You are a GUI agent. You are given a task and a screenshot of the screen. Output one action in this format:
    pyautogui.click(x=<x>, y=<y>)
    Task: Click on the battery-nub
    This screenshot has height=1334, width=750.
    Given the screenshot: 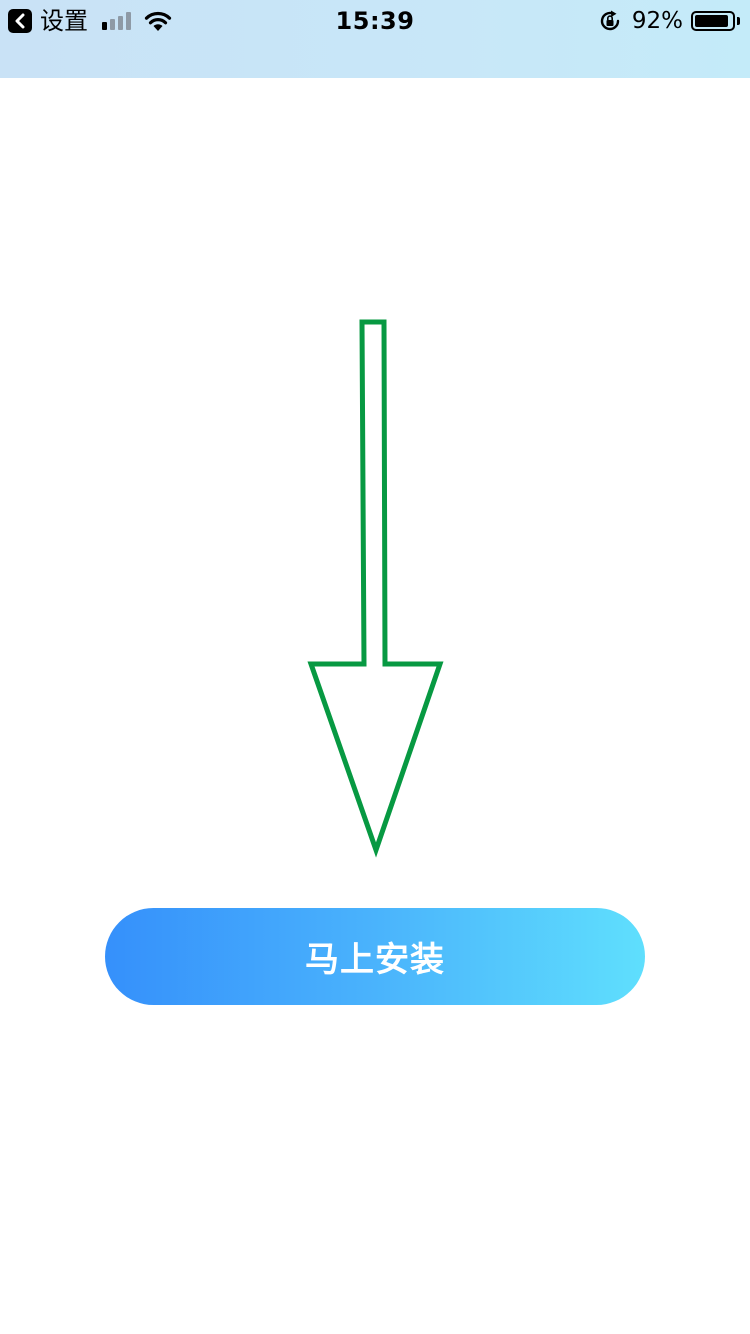 What is the action you would take?
    pyautogui.click(x=738, y=21)
    